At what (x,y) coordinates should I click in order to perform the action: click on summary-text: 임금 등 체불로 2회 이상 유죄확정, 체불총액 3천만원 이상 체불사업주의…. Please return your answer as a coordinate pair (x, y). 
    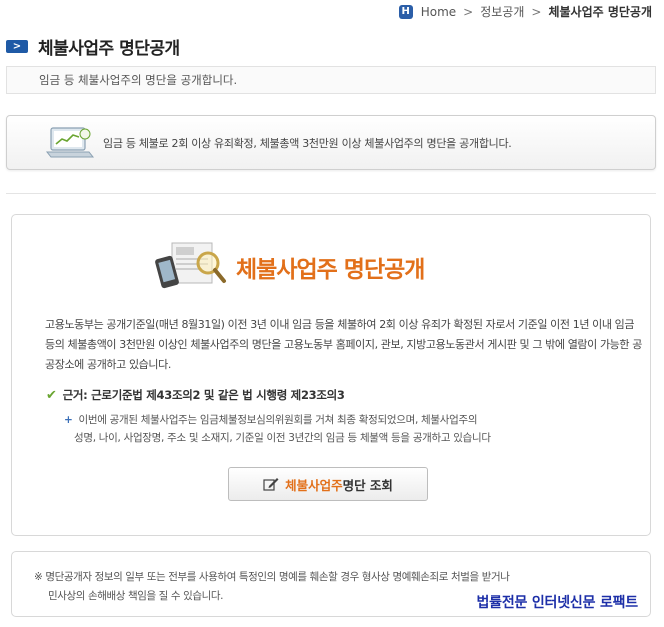
    Looking at the image, I should click on (307, 143).